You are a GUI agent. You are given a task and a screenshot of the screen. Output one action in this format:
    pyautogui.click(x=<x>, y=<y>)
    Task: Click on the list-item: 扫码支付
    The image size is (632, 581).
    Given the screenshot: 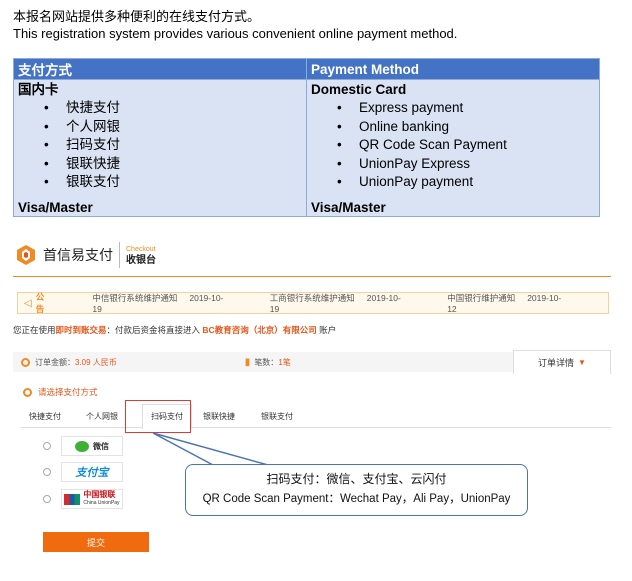 What is the action you would take?
    pyautogui.click(x=160, y=145)
    